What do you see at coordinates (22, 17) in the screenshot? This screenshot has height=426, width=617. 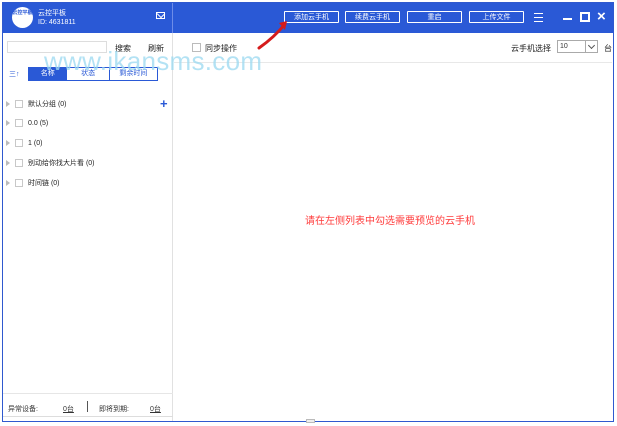 I see `app-logo: 云控平板` at bounding box center [22, 17].